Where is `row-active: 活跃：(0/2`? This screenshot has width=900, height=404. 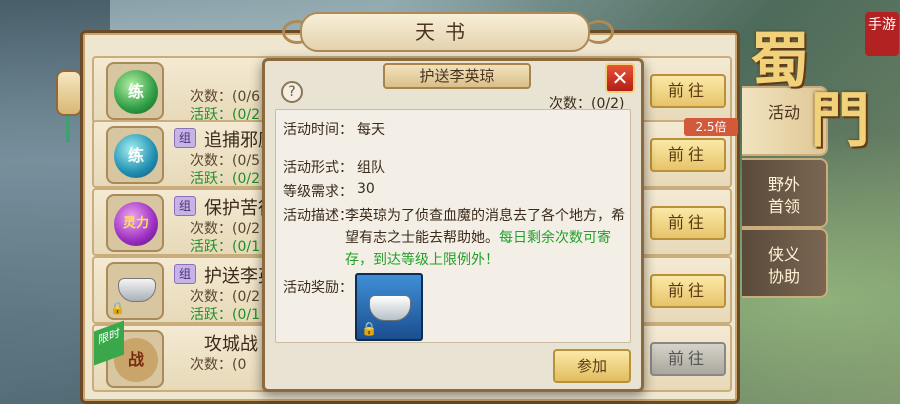
row-active: 活跃：(0/2 is located at coordinates (225, 179).